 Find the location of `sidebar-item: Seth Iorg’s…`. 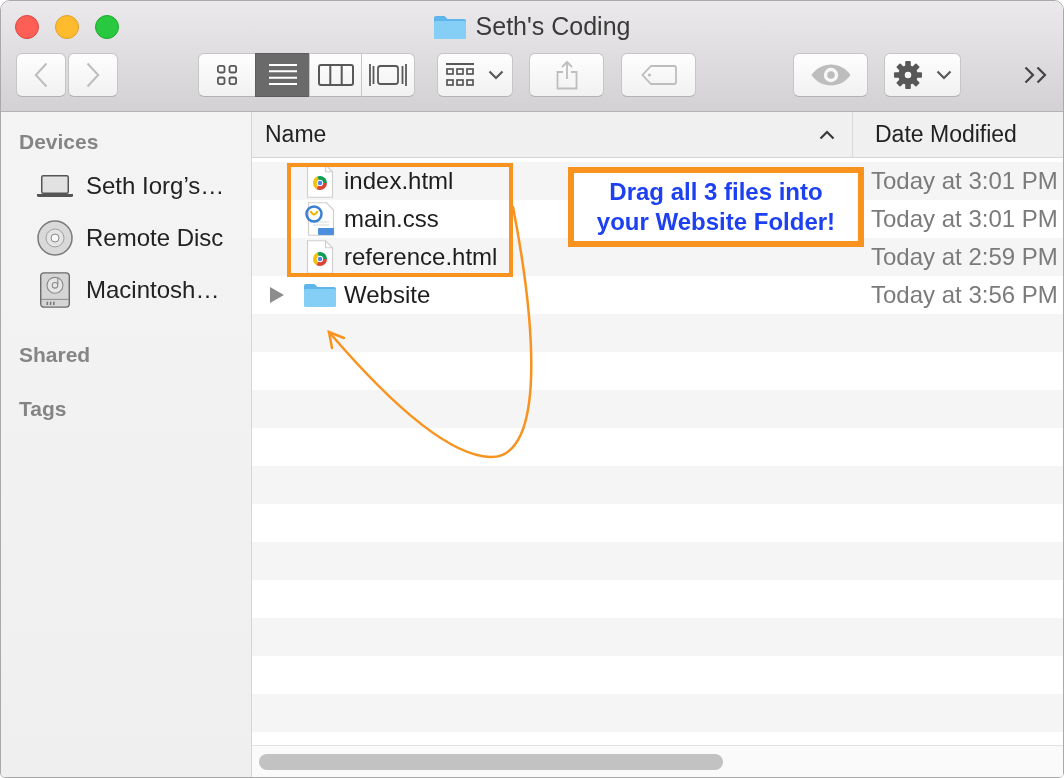

sidebar-item: Seth Iorg’s… is located at coordinates (113, 186).